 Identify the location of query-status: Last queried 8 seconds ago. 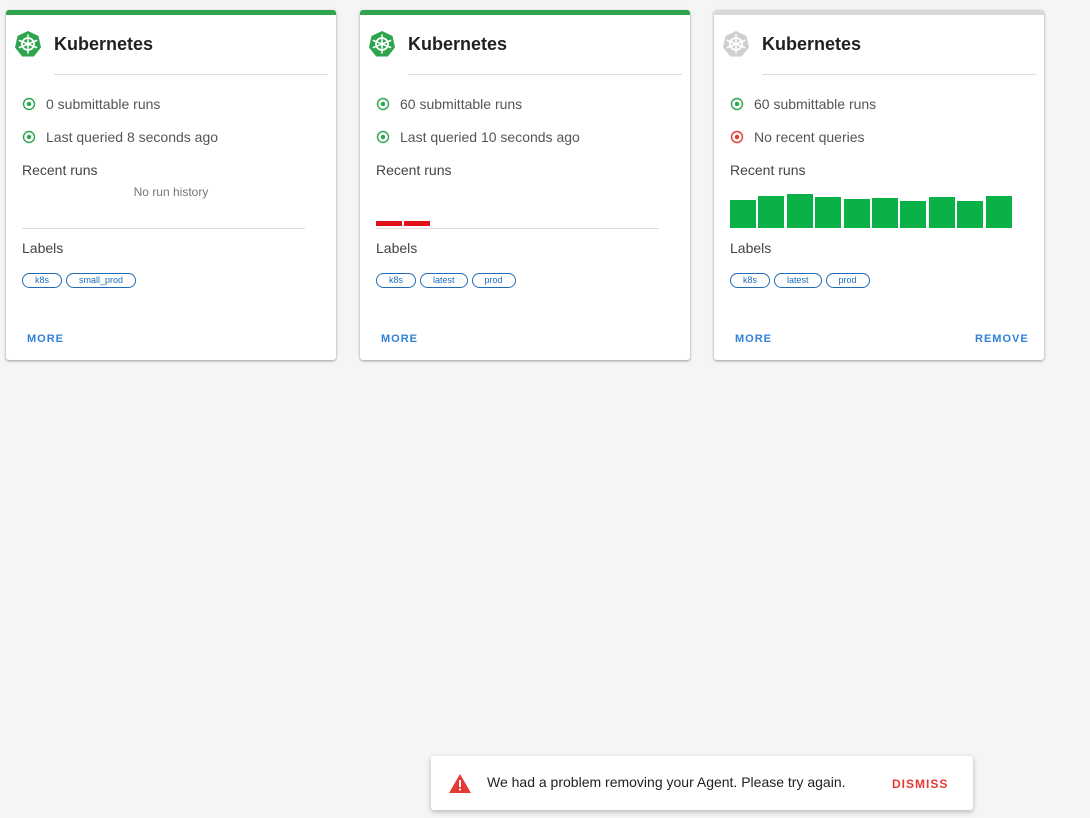
(120, 137).